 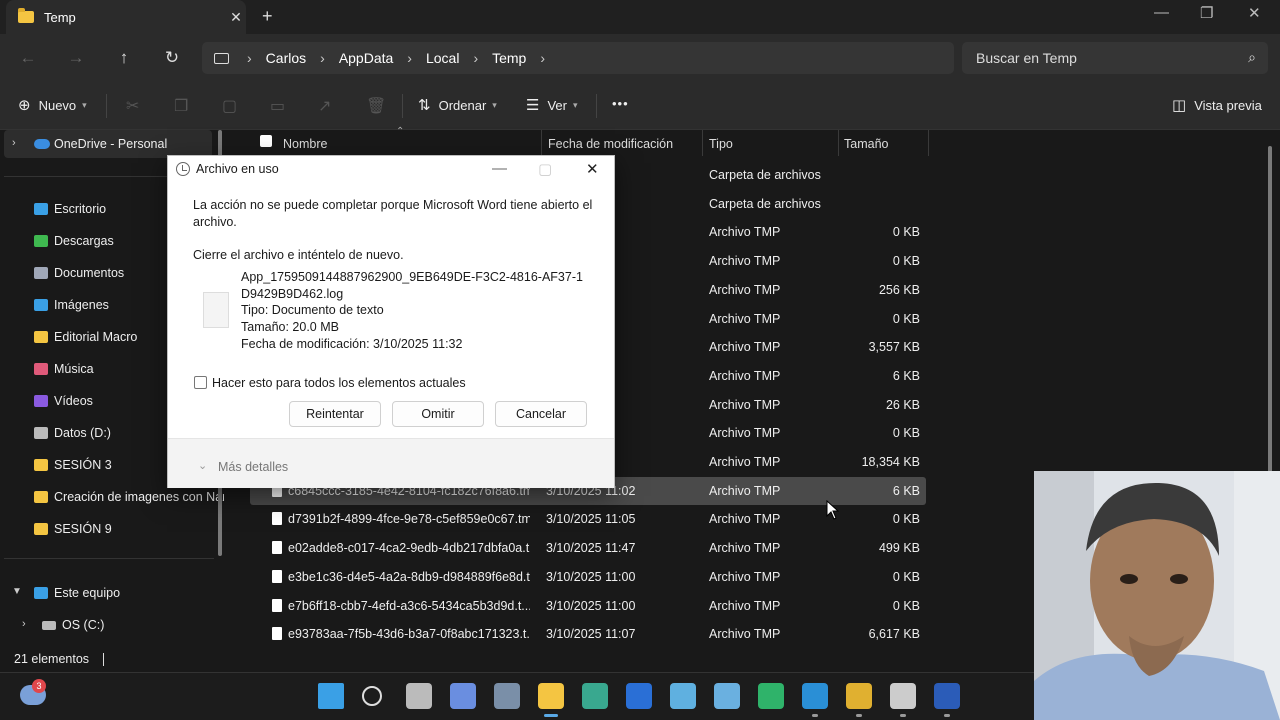 I want to click on copilot-icon, so click(x=463, y=696).